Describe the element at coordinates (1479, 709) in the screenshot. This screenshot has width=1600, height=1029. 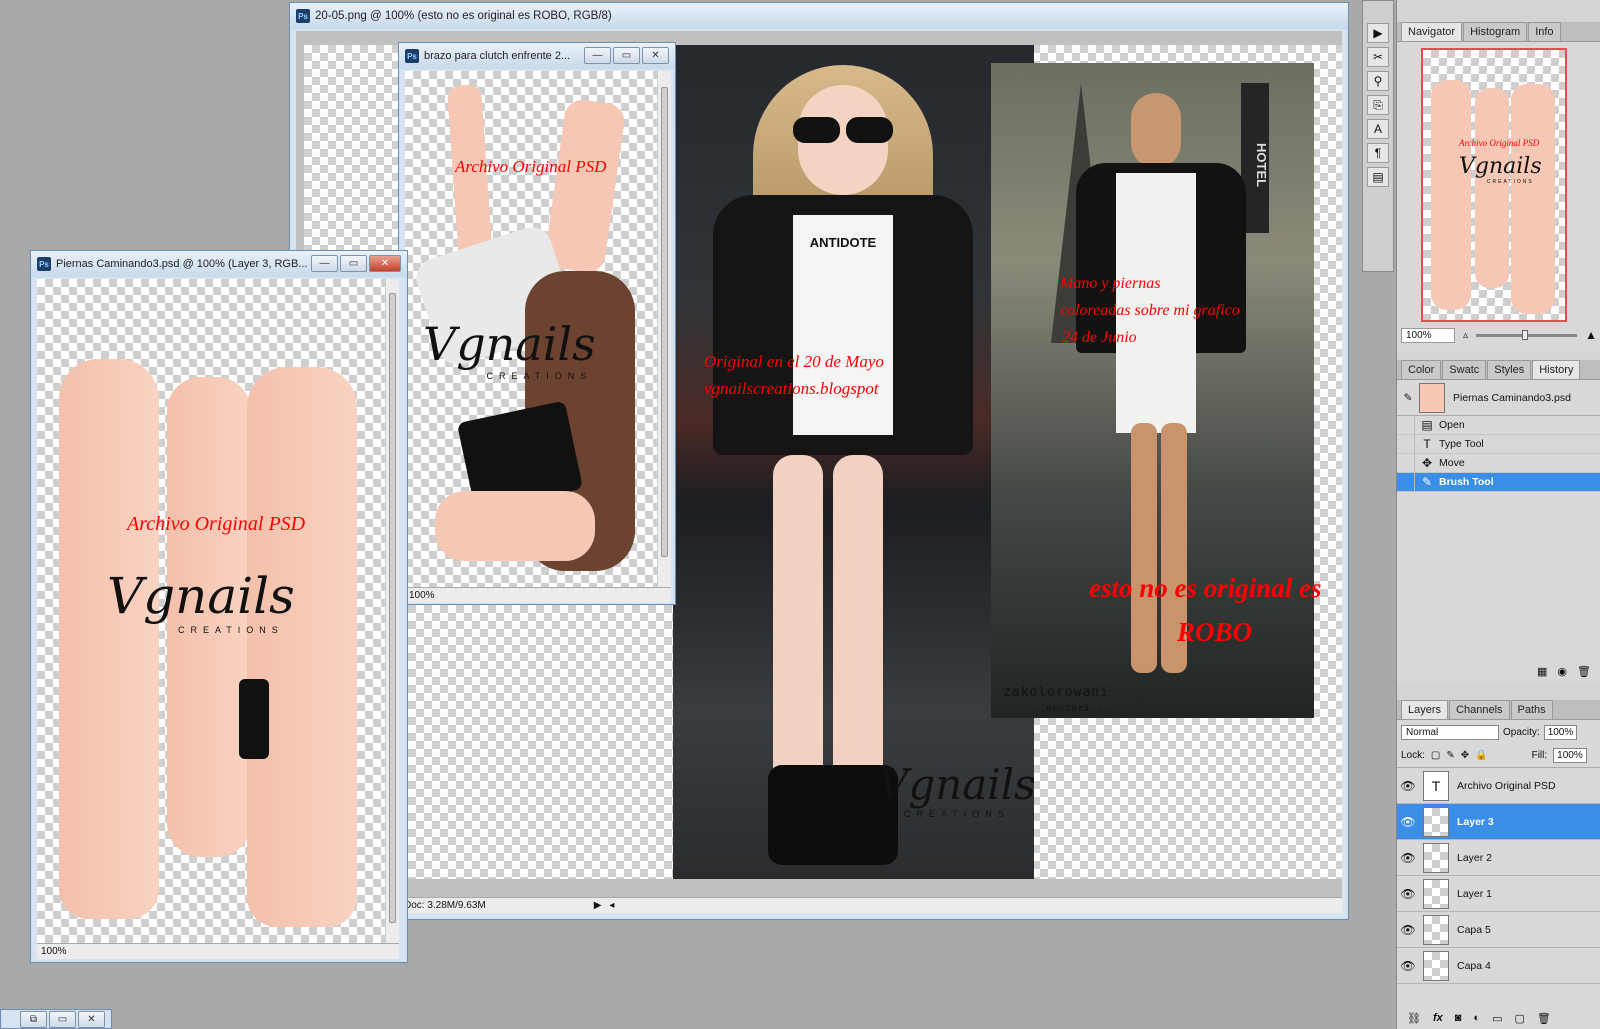
I see `tab-channels: Channels` at that location.